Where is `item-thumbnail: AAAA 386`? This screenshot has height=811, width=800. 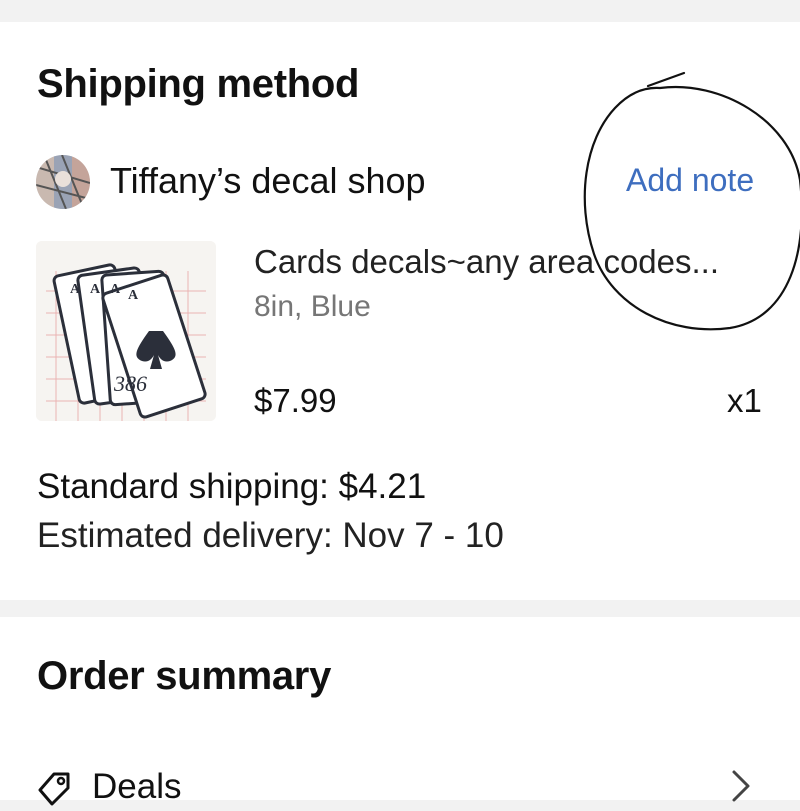 item-thumbnail: AAAA 386 is located at coordinates (126, 331).